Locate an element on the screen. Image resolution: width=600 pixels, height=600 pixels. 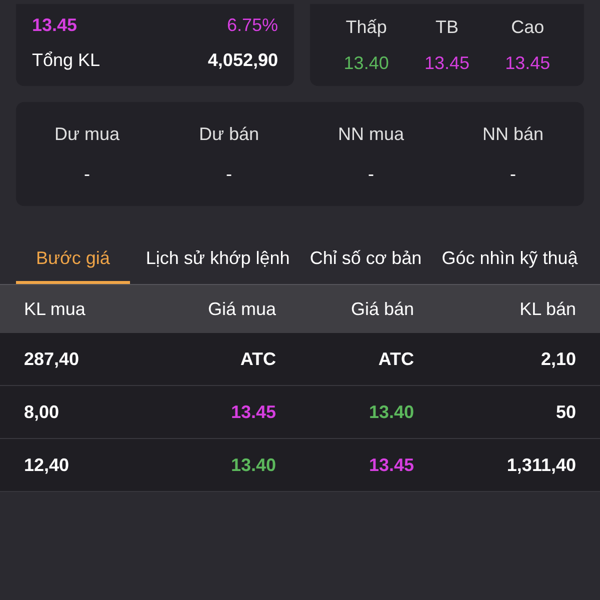
flow-label: NN bán is located at coordinates (513, 134).